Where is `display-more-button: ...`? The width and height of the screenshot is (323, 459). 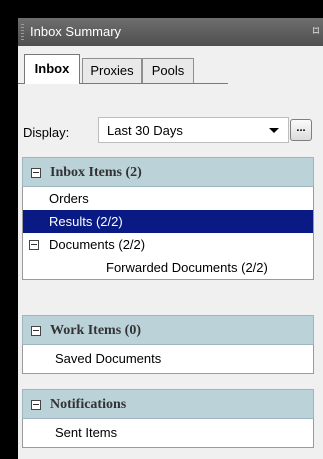
display-more-button: ... is located at coordinates (301, 130).